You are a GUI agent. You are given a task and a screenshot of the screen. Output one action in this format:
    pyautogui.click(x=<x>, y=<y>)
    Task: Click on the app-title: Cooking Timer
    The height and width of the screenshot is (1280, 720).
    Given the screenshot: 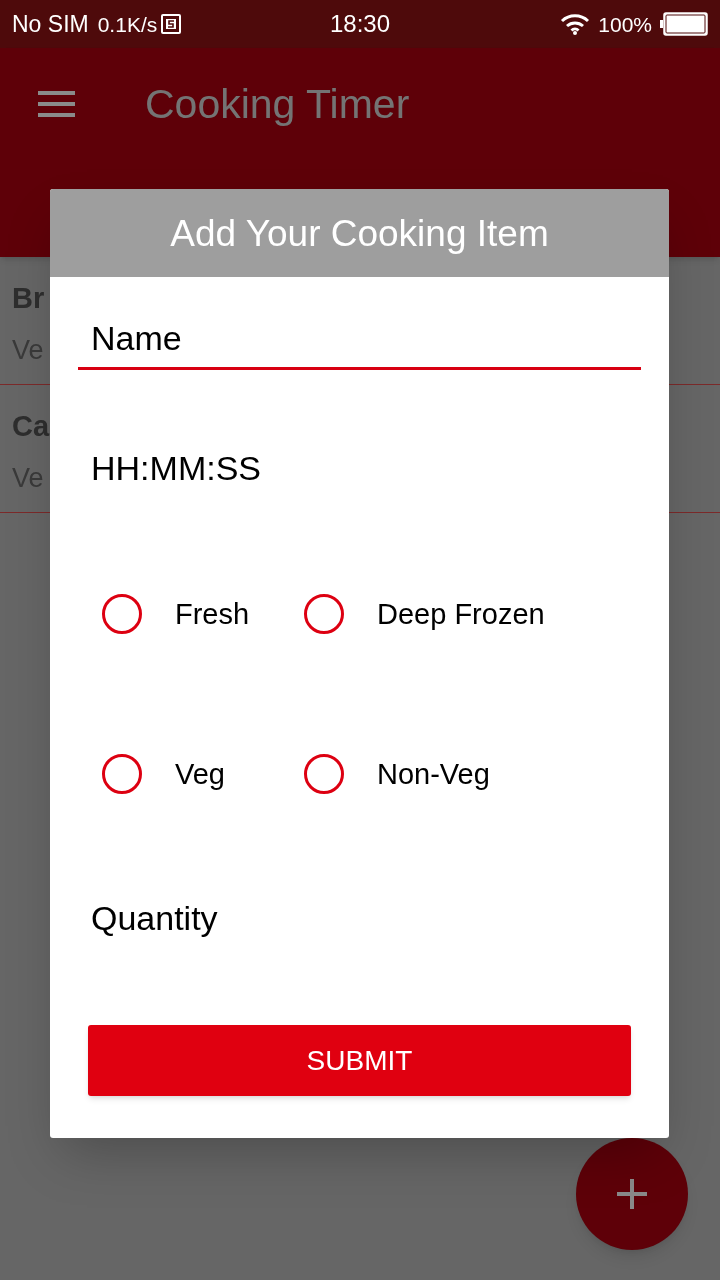 What is the action you would take?
    pyautogui.click(x=277, y=104)
    